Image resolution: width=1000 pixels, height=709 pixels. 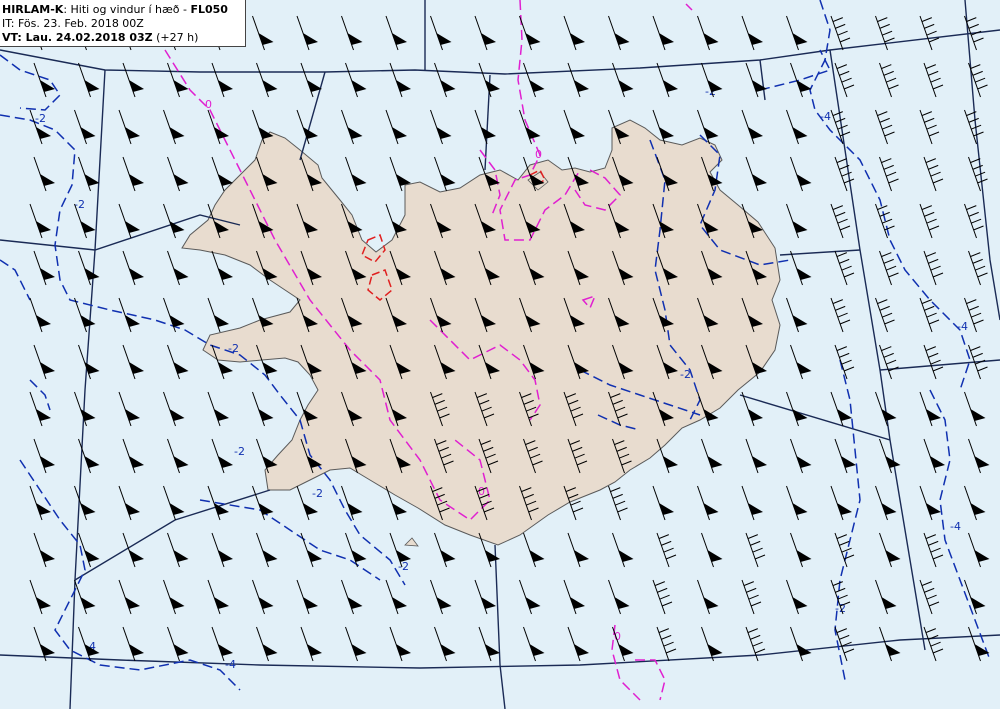 What do you see at coordinates (89, 37) in the screenshot?
I see `valid-time: Lau. 24.02.2018 03Z` at bounding box center [89, 37].